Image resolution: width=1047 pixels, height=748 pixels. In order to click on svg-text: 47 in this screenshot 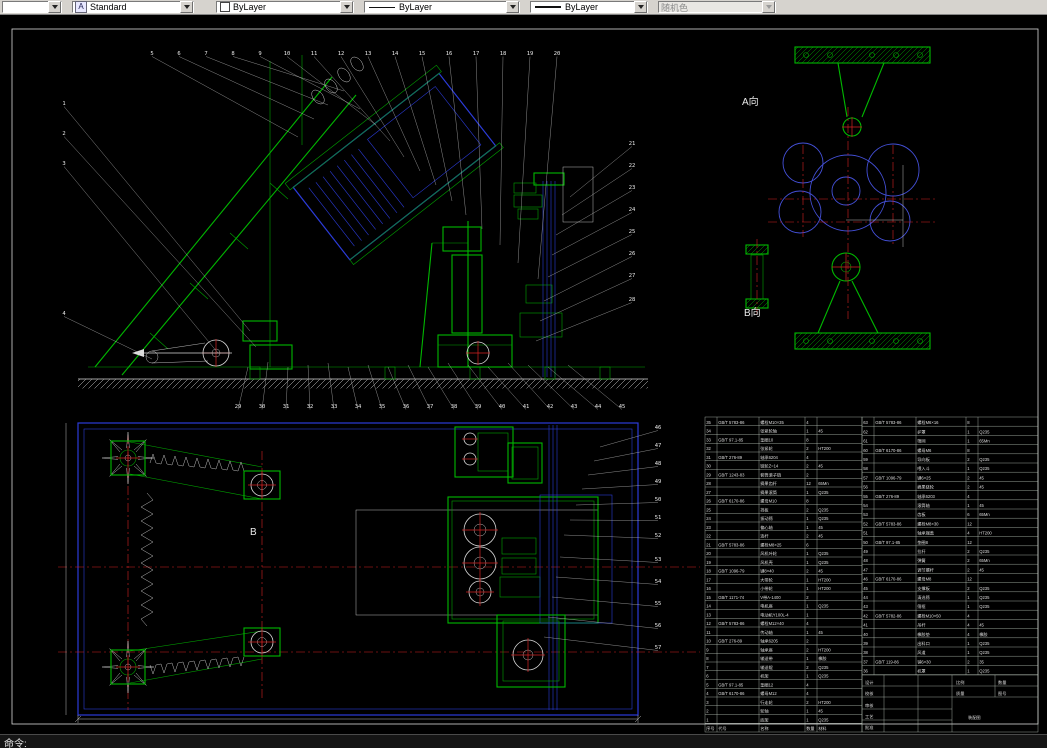, I will do `click(865, 569)`.